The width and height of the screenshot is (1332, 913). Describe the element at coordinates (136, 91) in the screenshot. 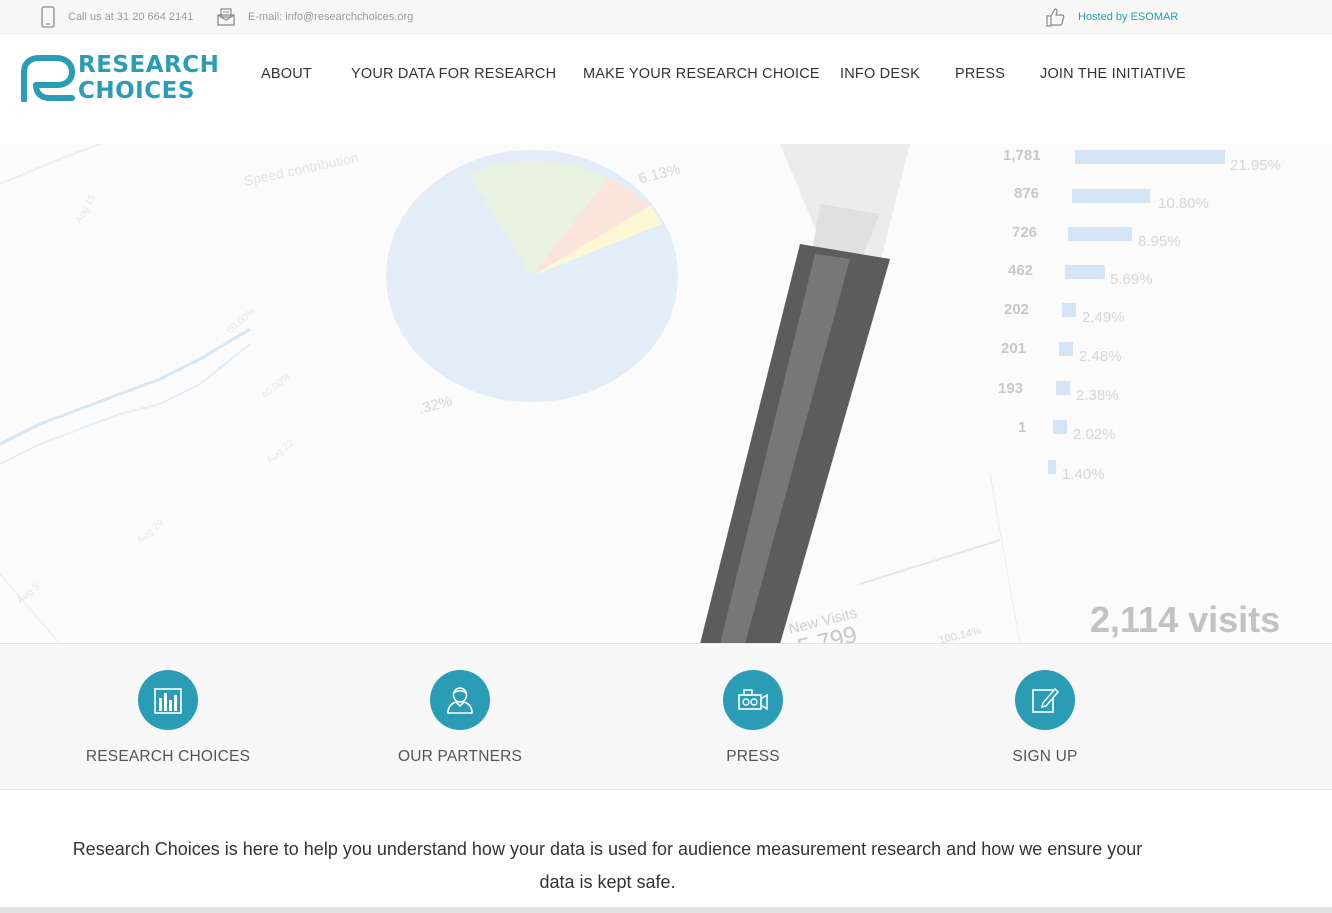

I see `logo-line2: CHOICES` at that location.